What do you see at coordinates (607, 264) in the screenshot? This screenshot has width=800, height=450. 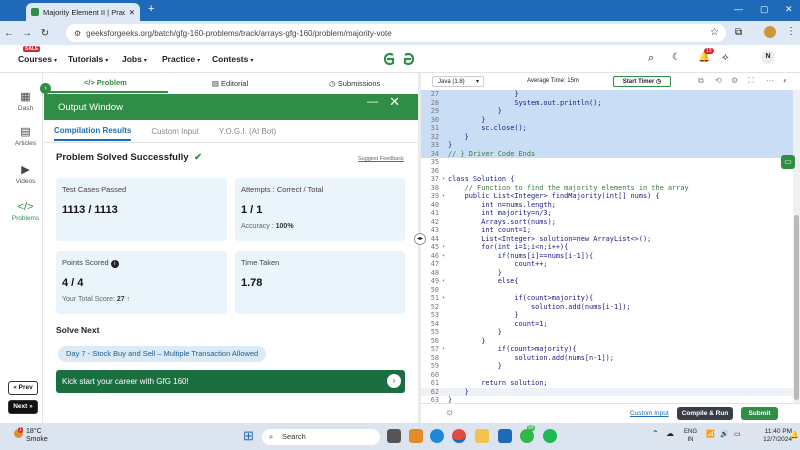 I see `code-line: 47 count++;` at bounding box center [607, 264].